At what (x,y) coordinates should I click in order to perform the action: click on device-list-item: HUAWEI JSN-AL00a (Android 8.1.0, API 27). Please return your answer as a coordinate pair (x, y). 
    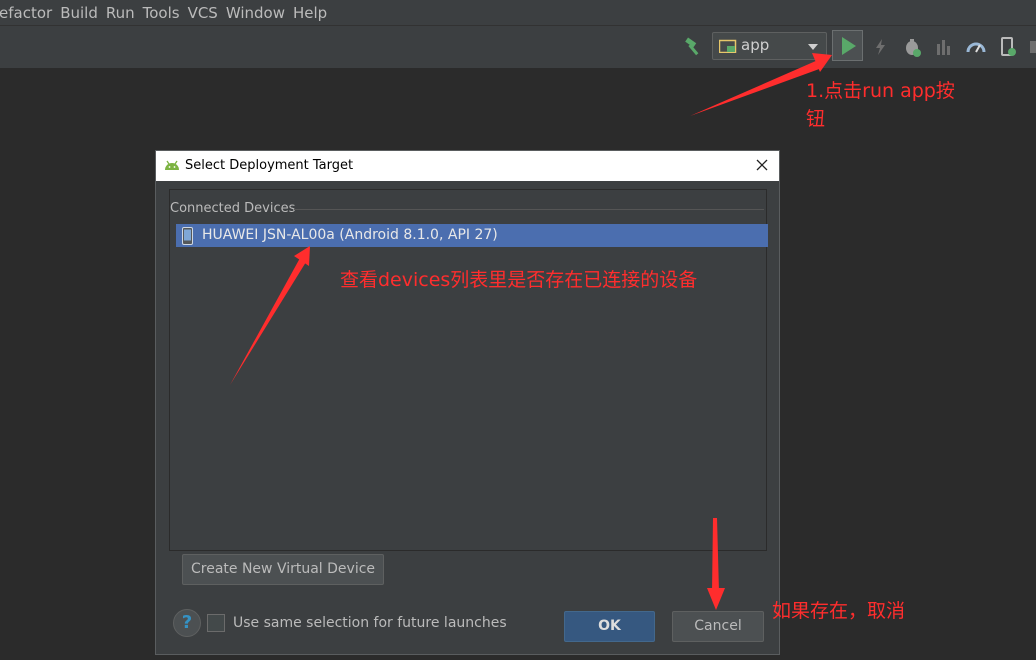
    Looking at the image, I should click on (472, 235).